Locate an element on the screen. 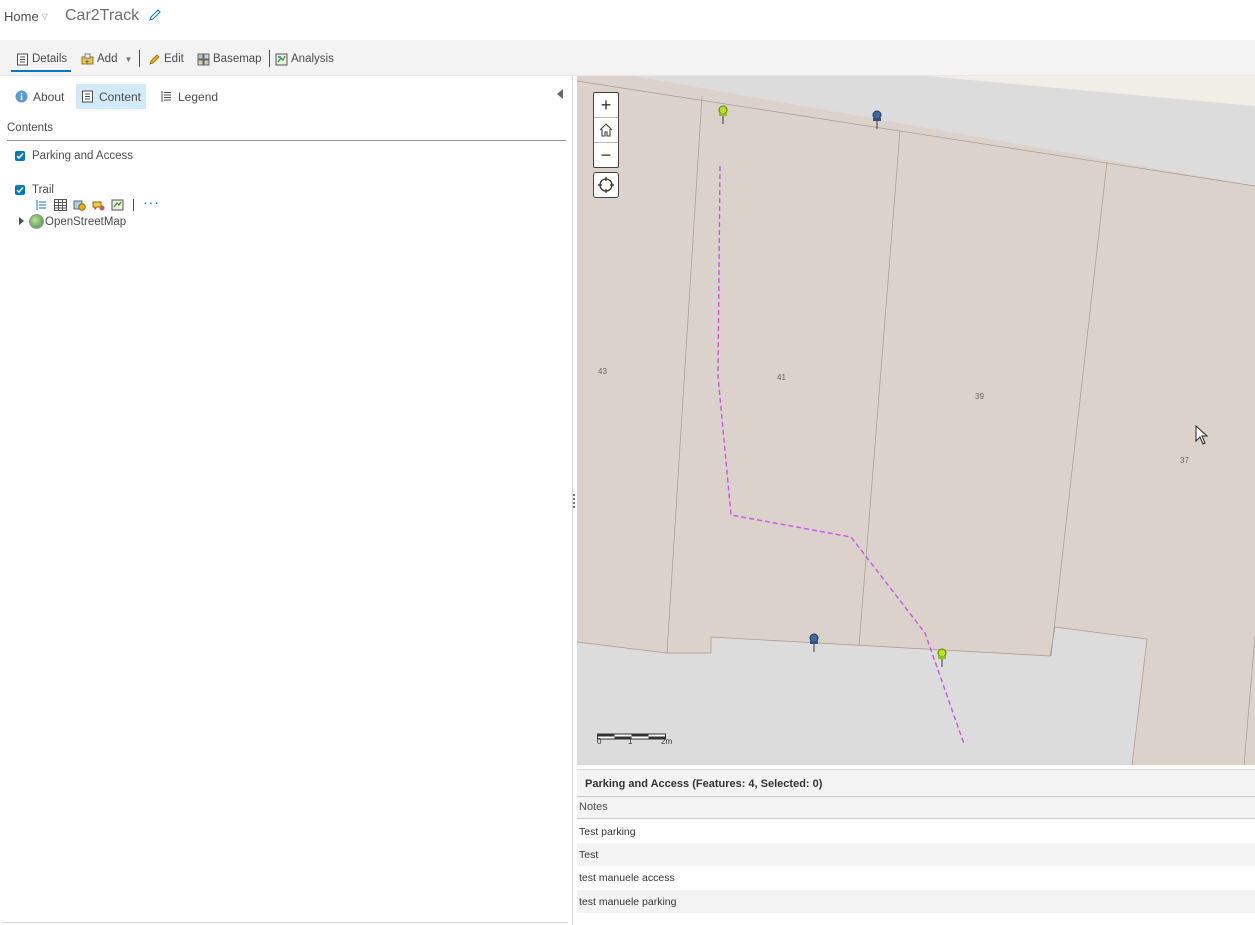  globe-icon is located at coordinates (36, 221).